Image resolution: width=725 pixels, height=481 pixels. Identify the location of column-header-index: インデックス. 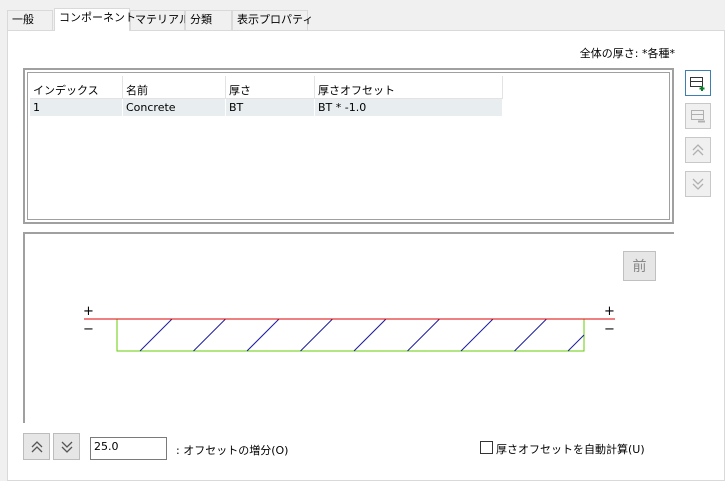
(76, 87).